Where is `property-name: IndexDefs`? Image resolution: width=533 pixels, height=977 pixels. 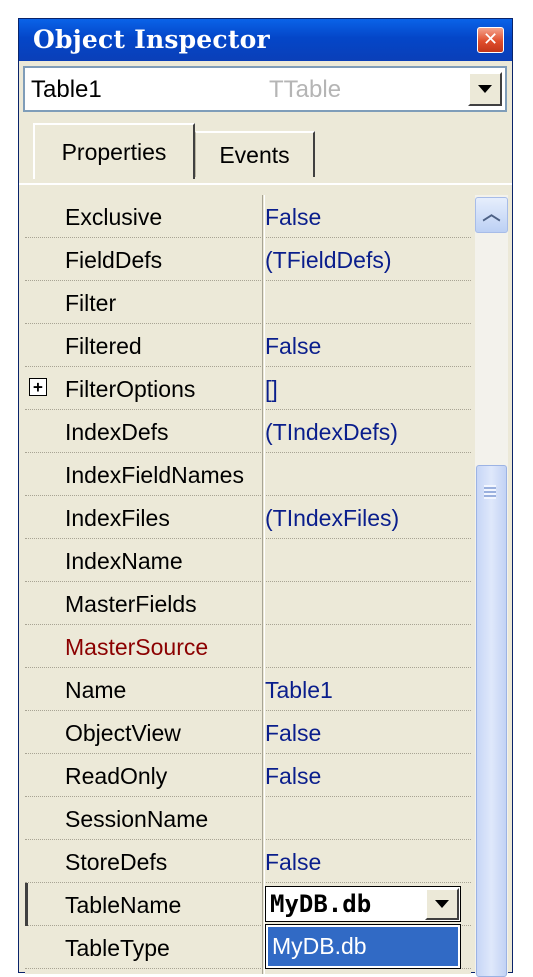 property-name: IndexDefs is located at coordinates (117, 432).